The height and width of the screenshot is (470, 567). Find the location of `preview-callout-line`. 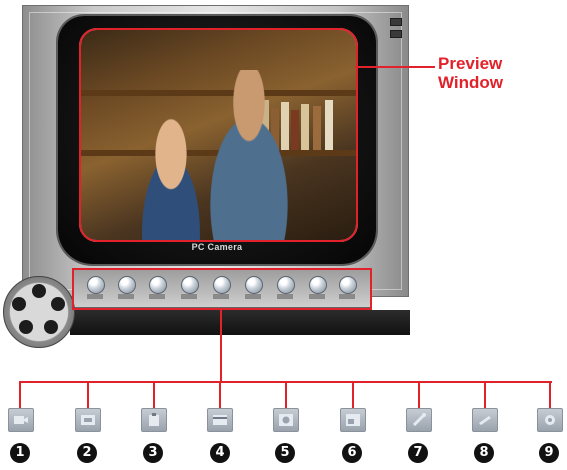

preview-callout-line is located at coordinates (395, 67).